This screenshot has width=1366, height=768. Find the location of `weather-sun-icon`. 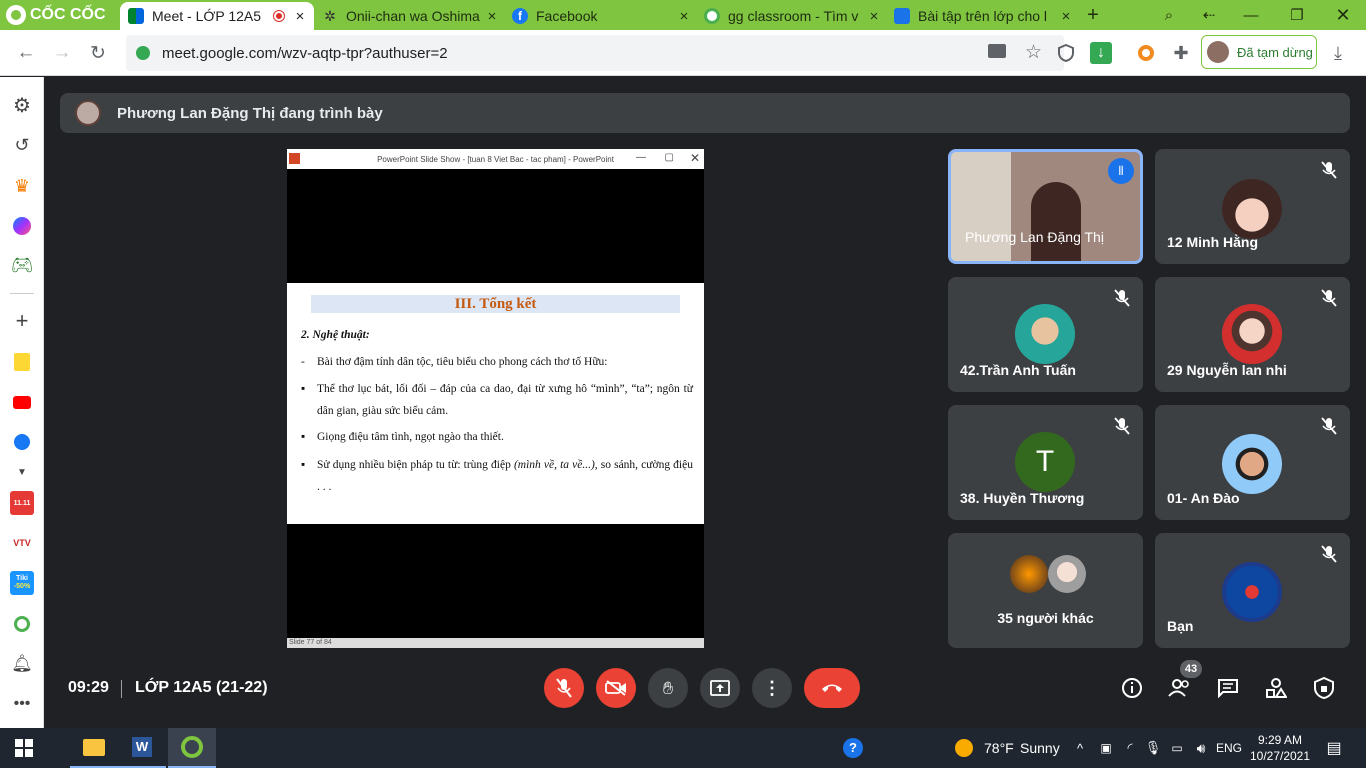

weather-sun-icon is located at coordinates (964, 748).